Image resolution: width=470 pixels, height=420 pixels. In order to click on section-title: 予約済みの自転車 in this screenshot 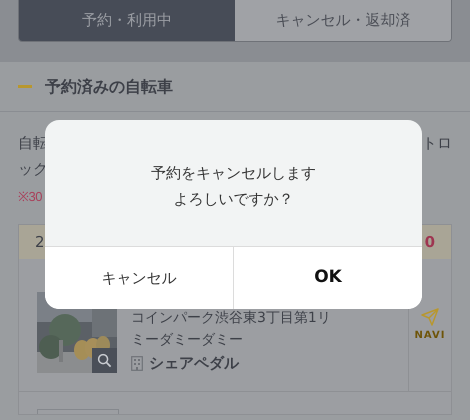, I will do `click(109, 87)`.